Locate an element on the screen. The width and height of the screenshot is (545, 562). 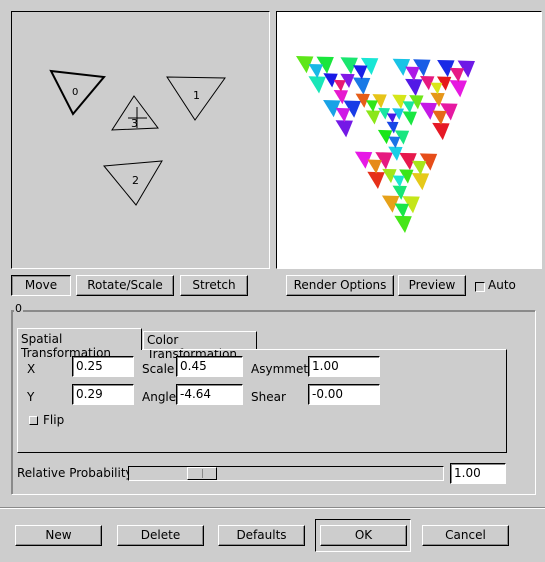
ok-button: OK is located at coordinates (363, 535).